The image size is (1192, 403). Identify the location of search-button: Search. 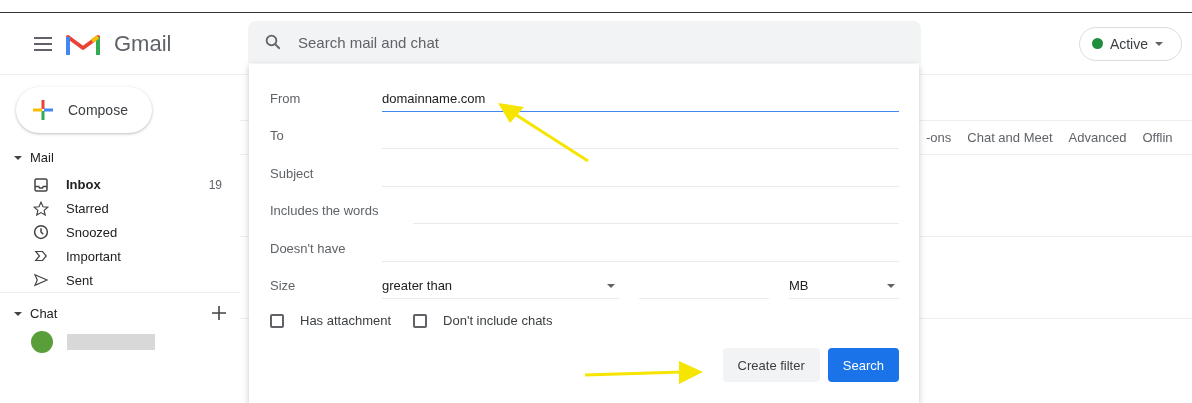
(863, 365).